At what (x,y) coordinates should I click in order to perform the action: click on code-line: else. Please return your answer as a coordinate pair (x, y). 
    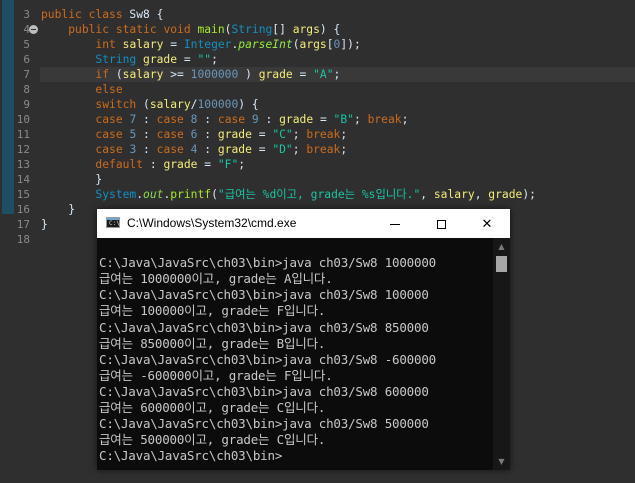
    Looking at the image, I should click on (81, 89).